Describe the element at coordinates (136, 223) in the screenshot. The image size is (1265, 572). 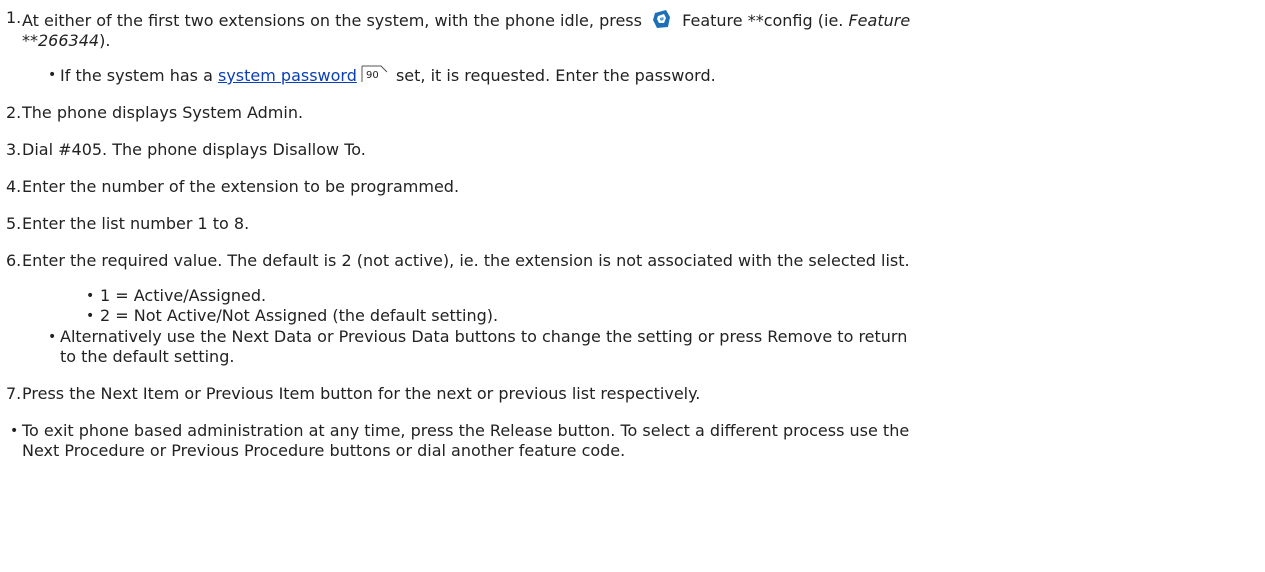
I see `step-text: Enter the list number 1 to 8.` at that location.